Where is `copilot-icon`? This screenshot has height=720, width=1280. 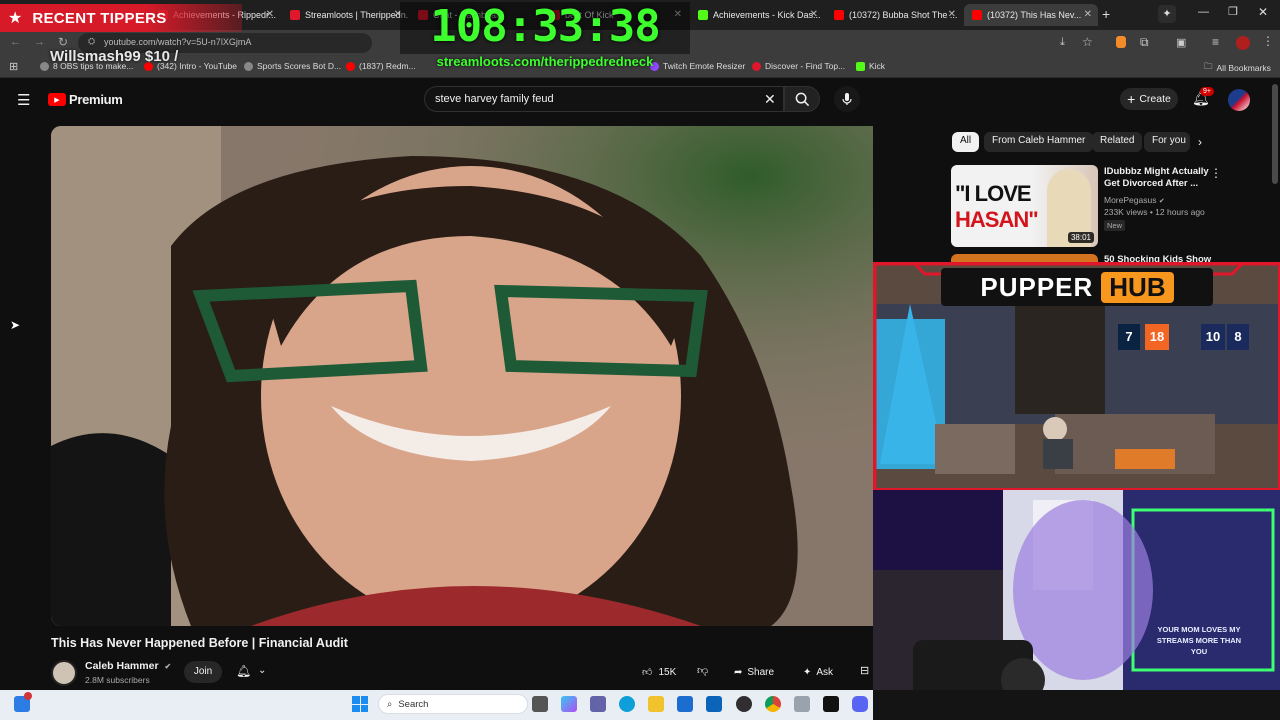 copilot-icon is located at coordinates (569, 704).